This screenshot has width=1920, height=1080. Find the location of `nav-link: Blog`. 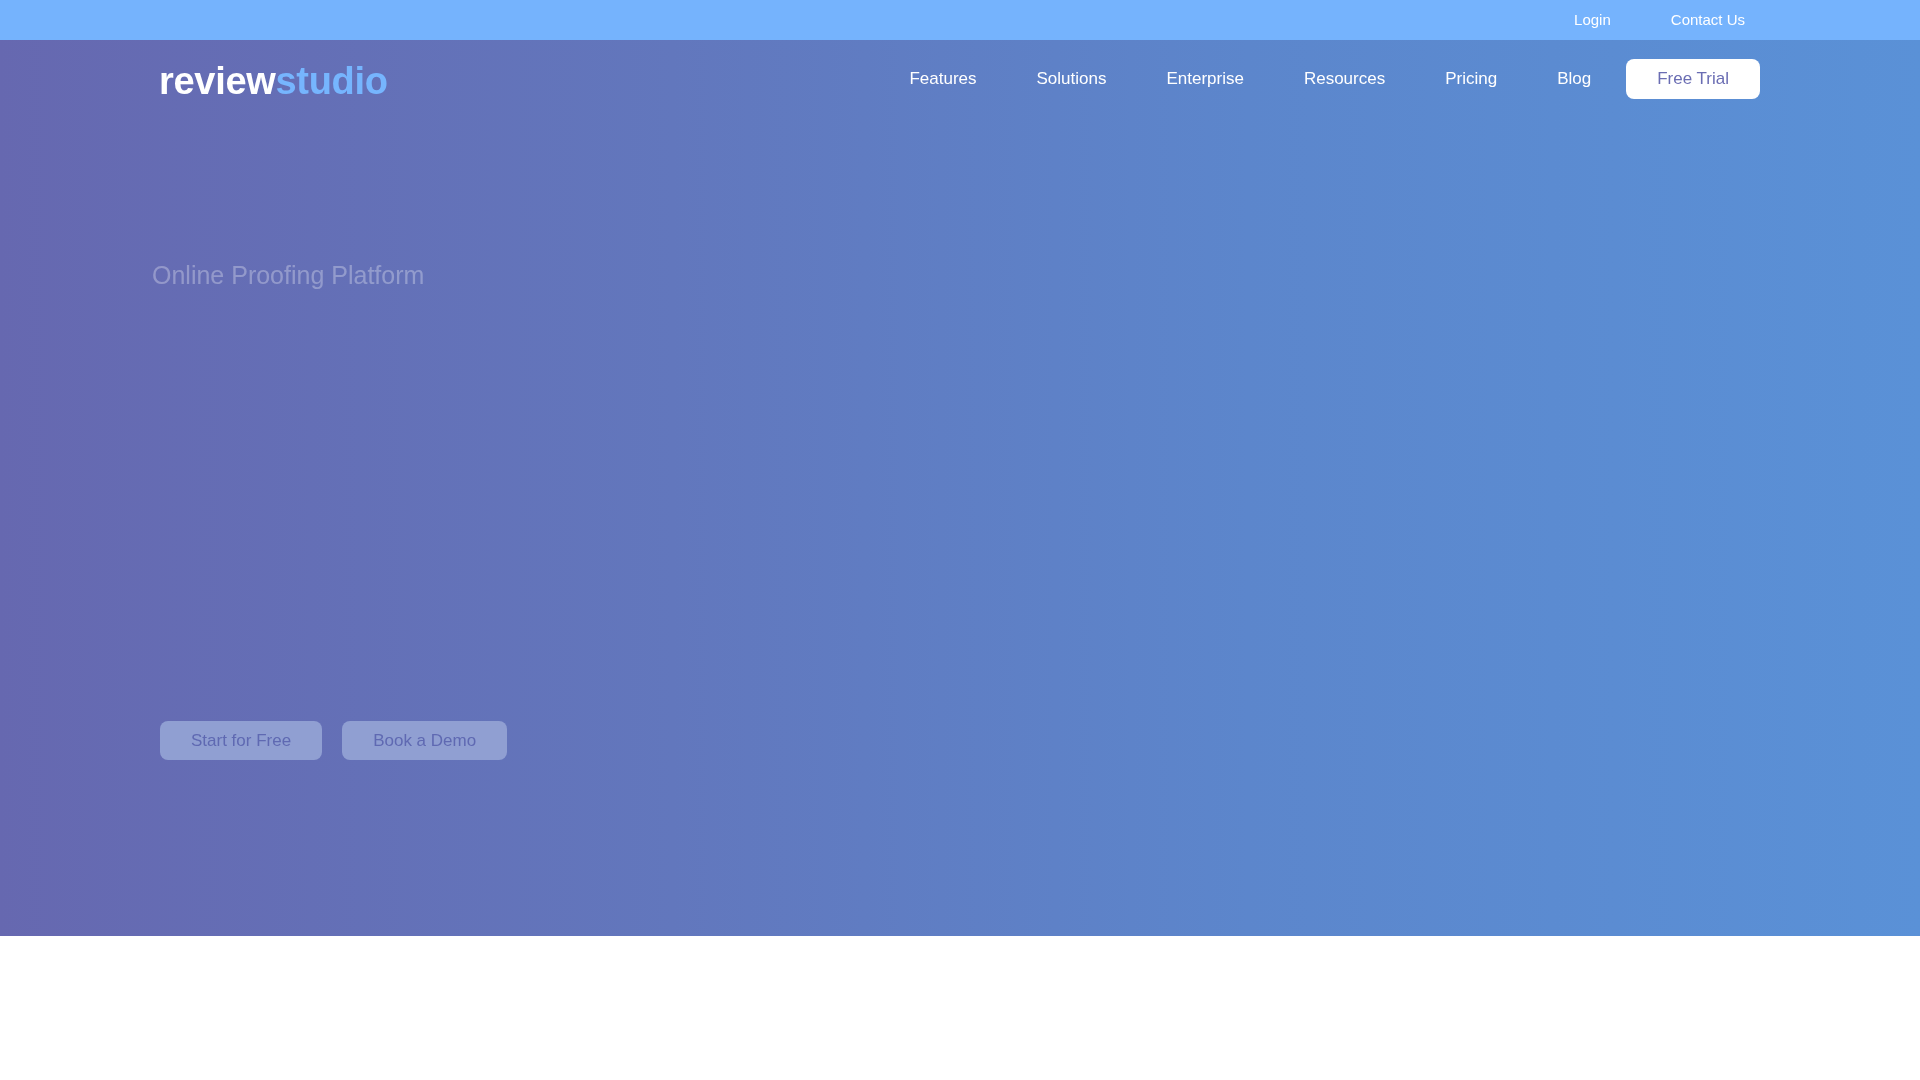

nav-link: Blog is located at coordinates (1574, 79).